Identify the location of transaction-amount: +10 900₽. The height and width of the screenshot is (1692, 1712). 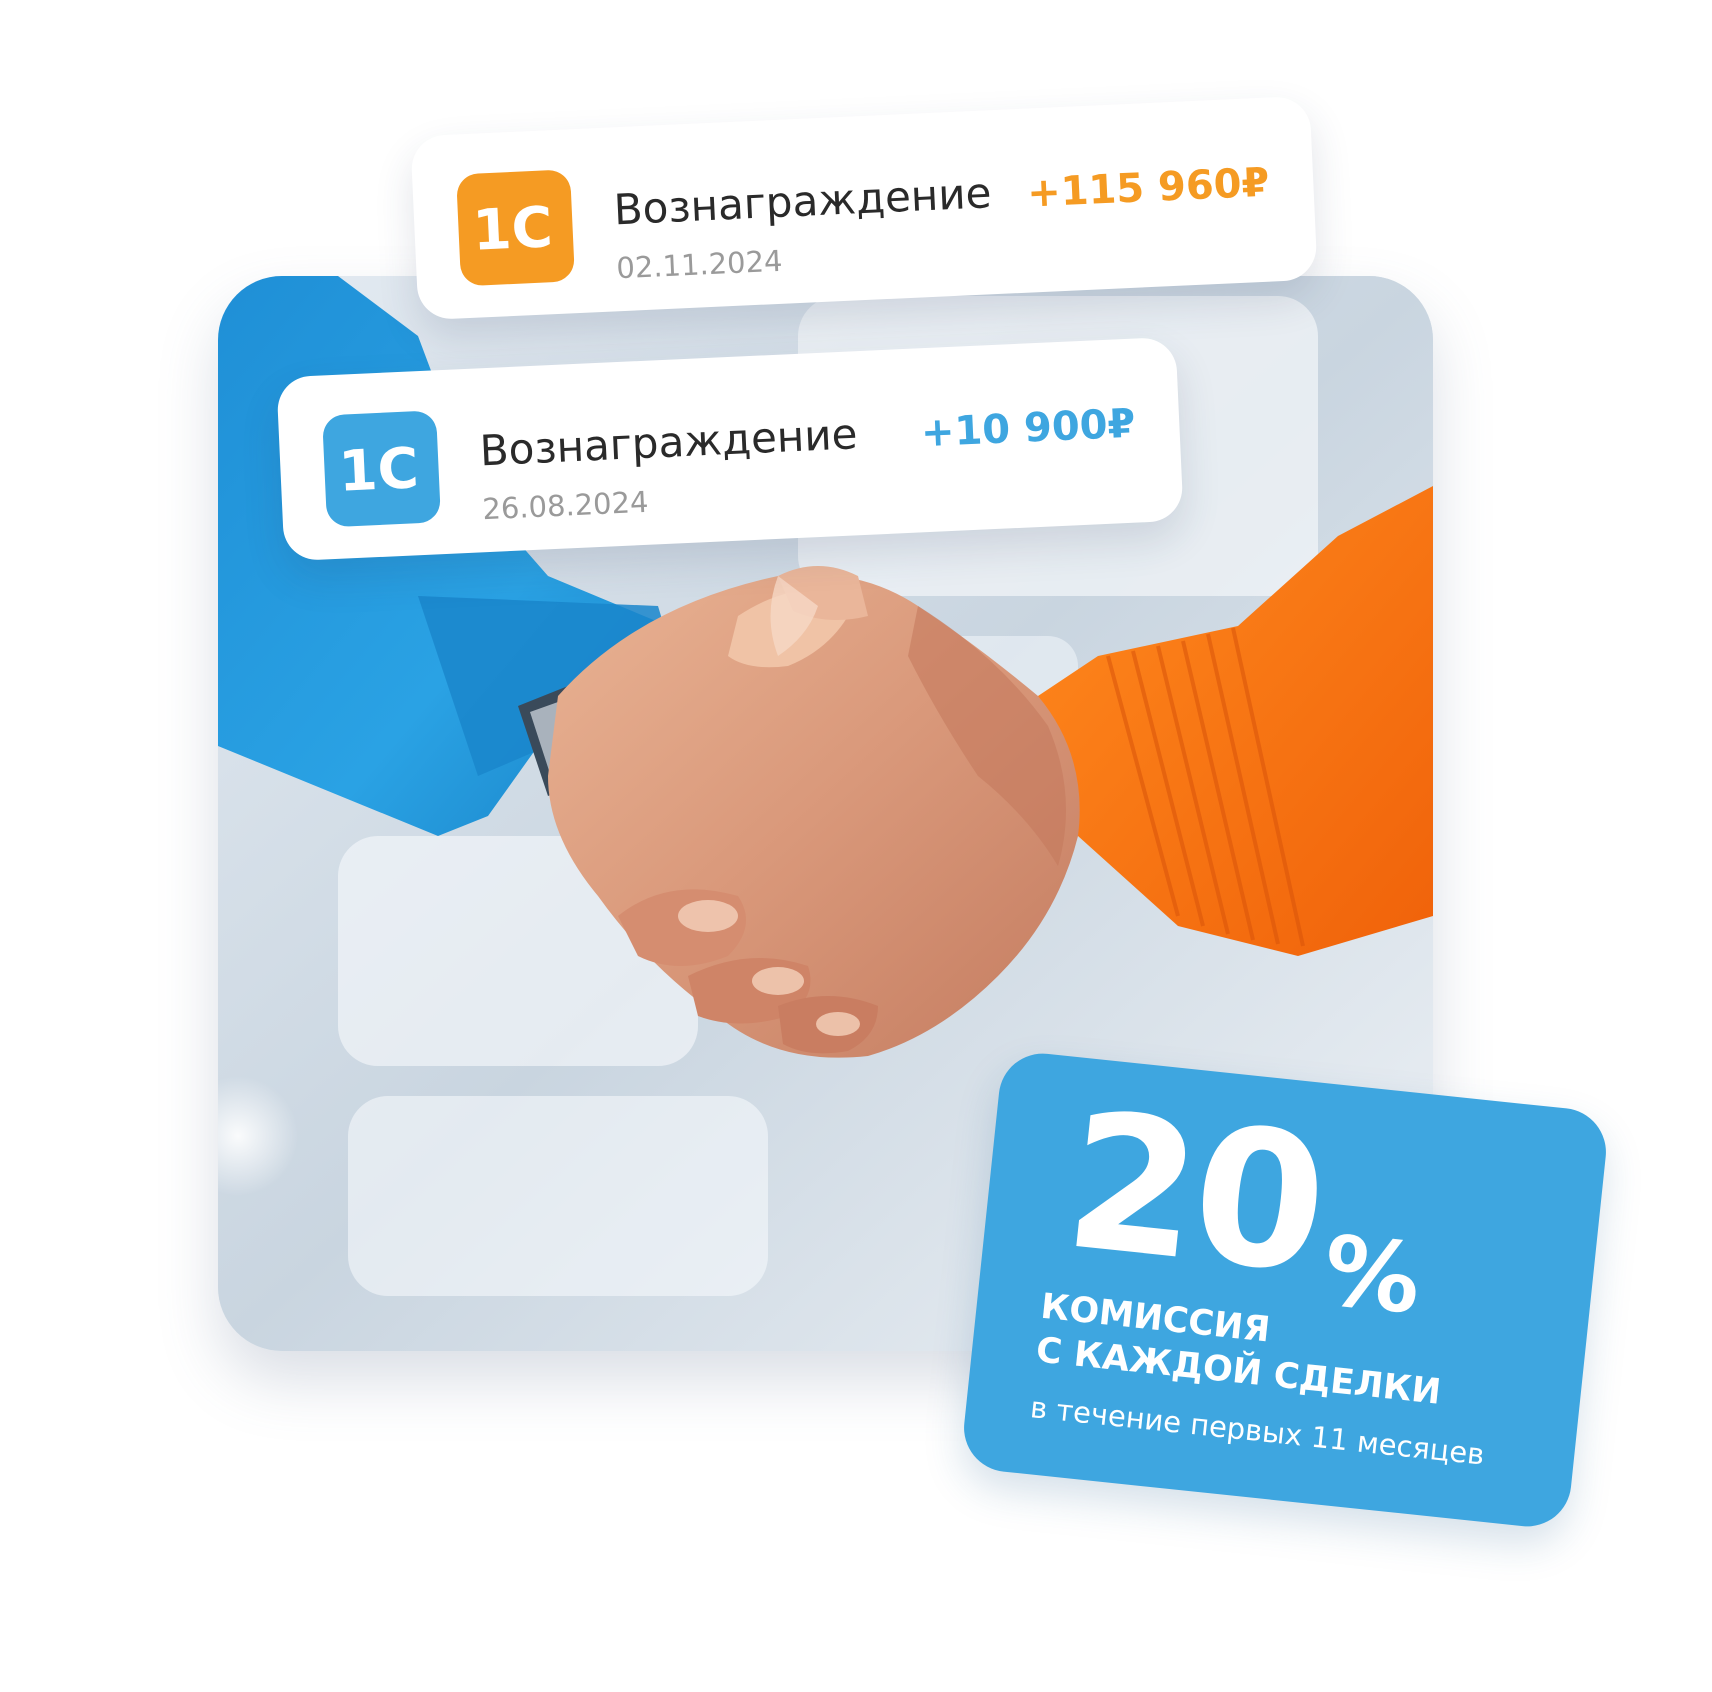
(1028, 428).